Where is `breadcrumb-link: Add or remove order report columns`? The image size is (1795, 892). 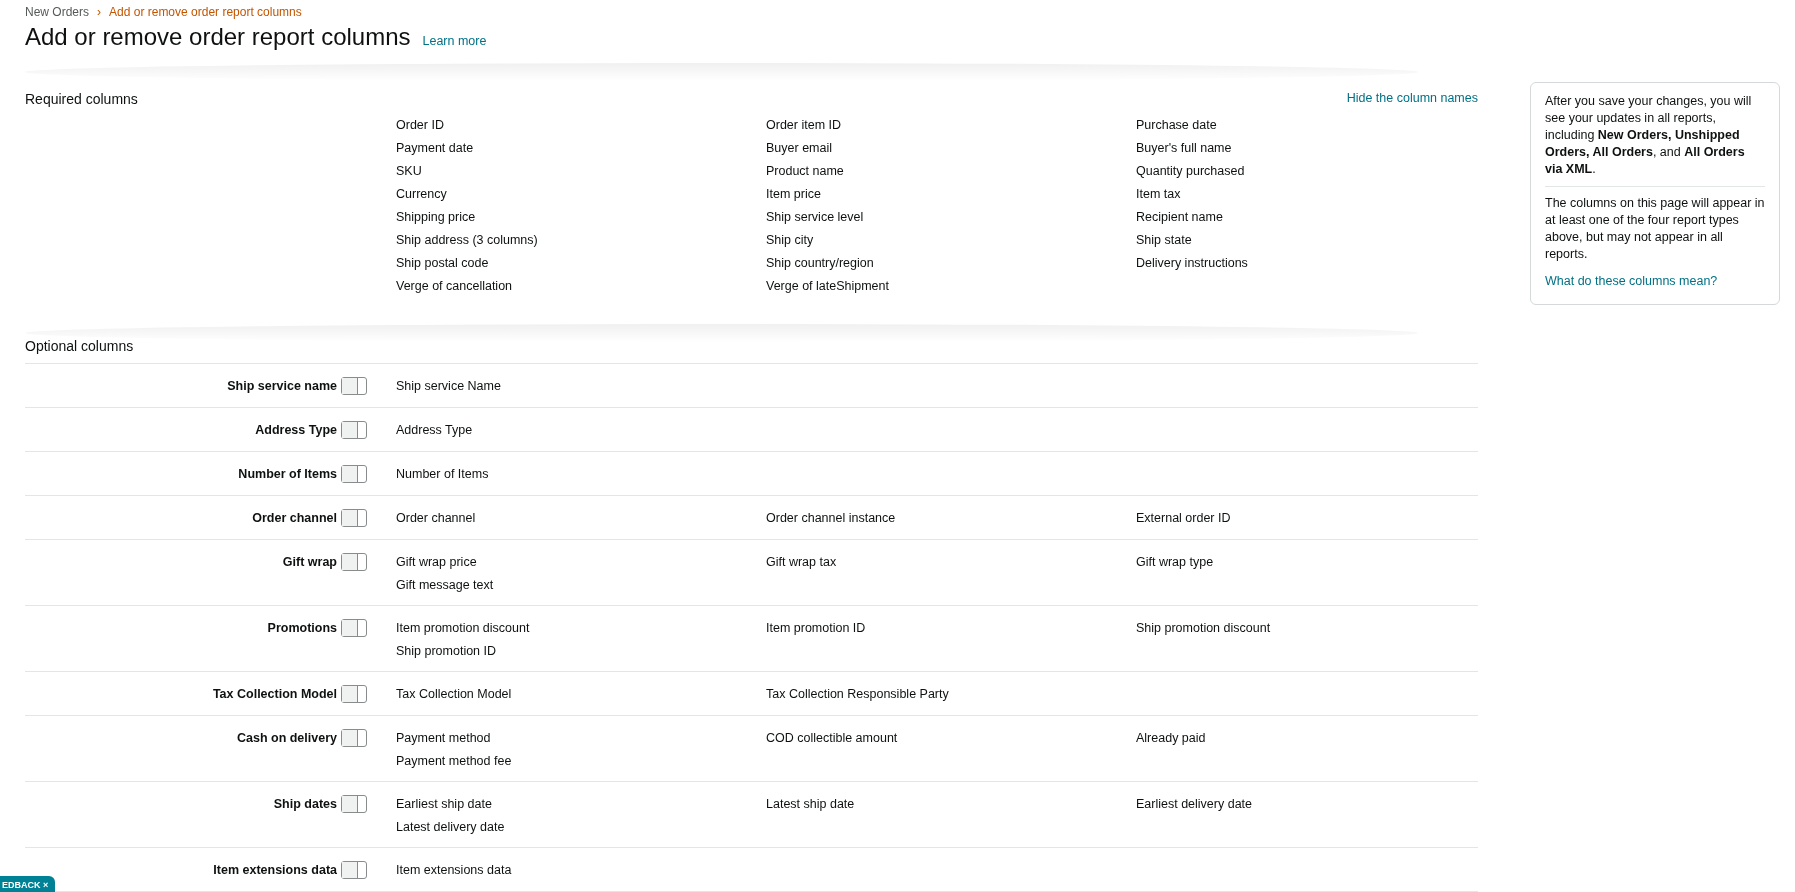 breadcrumb-link: Add or remove order report columns is located at coordinates (205, 12).